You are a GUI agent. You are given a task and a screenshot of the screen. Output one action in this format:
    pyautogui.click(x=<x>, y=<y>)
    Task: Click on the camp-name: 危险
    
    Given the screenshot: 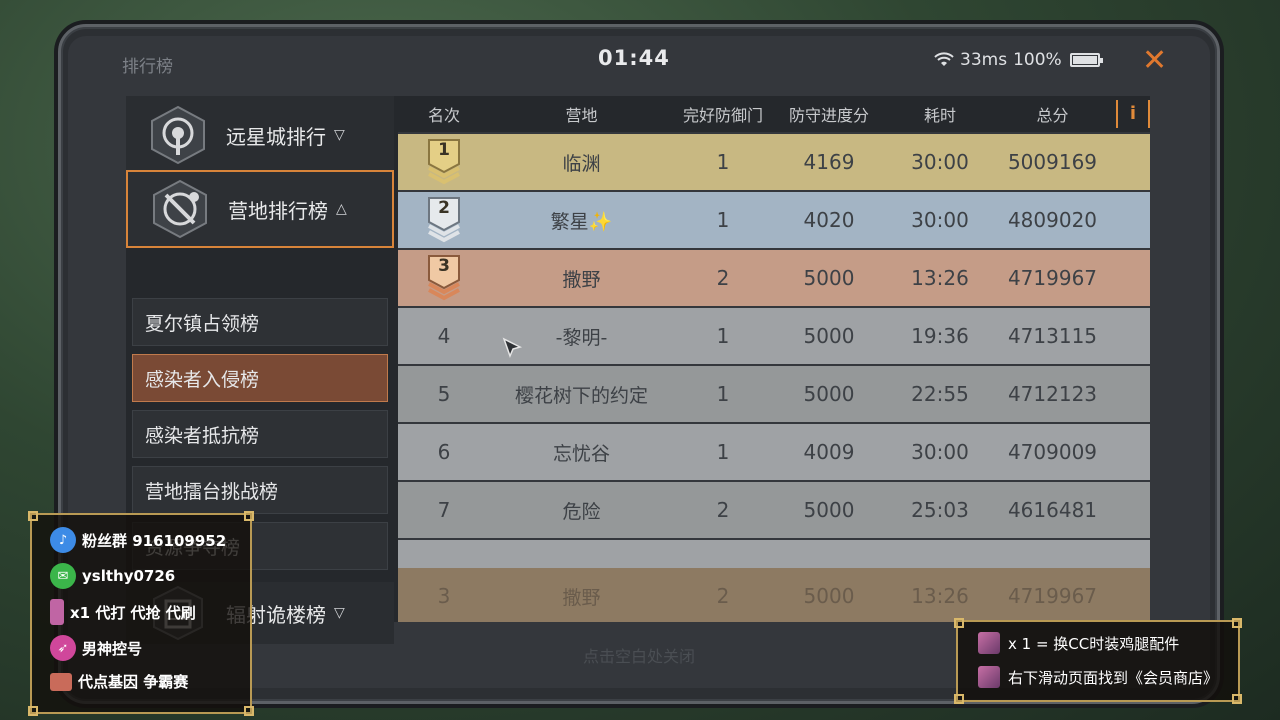 What is the action you would take?
    pyautogui.click(x=581, y=511)
    